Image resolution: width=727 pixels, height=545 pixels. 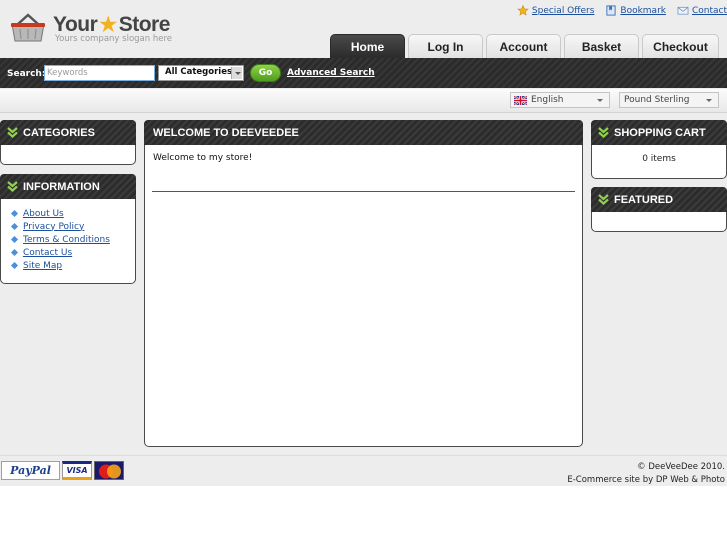 What do you see at coordinates (523, 10) in the screenshot?
I see `star-icon` at bounding box center [523, 10].